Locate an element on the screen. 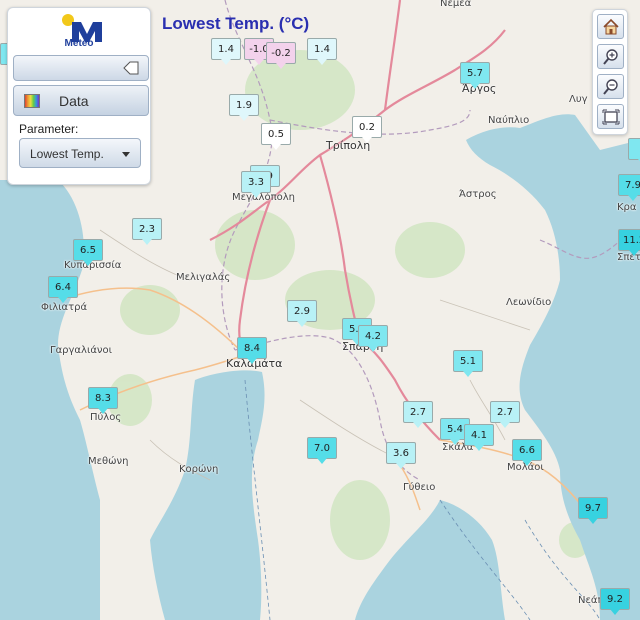  logo-text: Meteo is located at coordinates (79, 43).